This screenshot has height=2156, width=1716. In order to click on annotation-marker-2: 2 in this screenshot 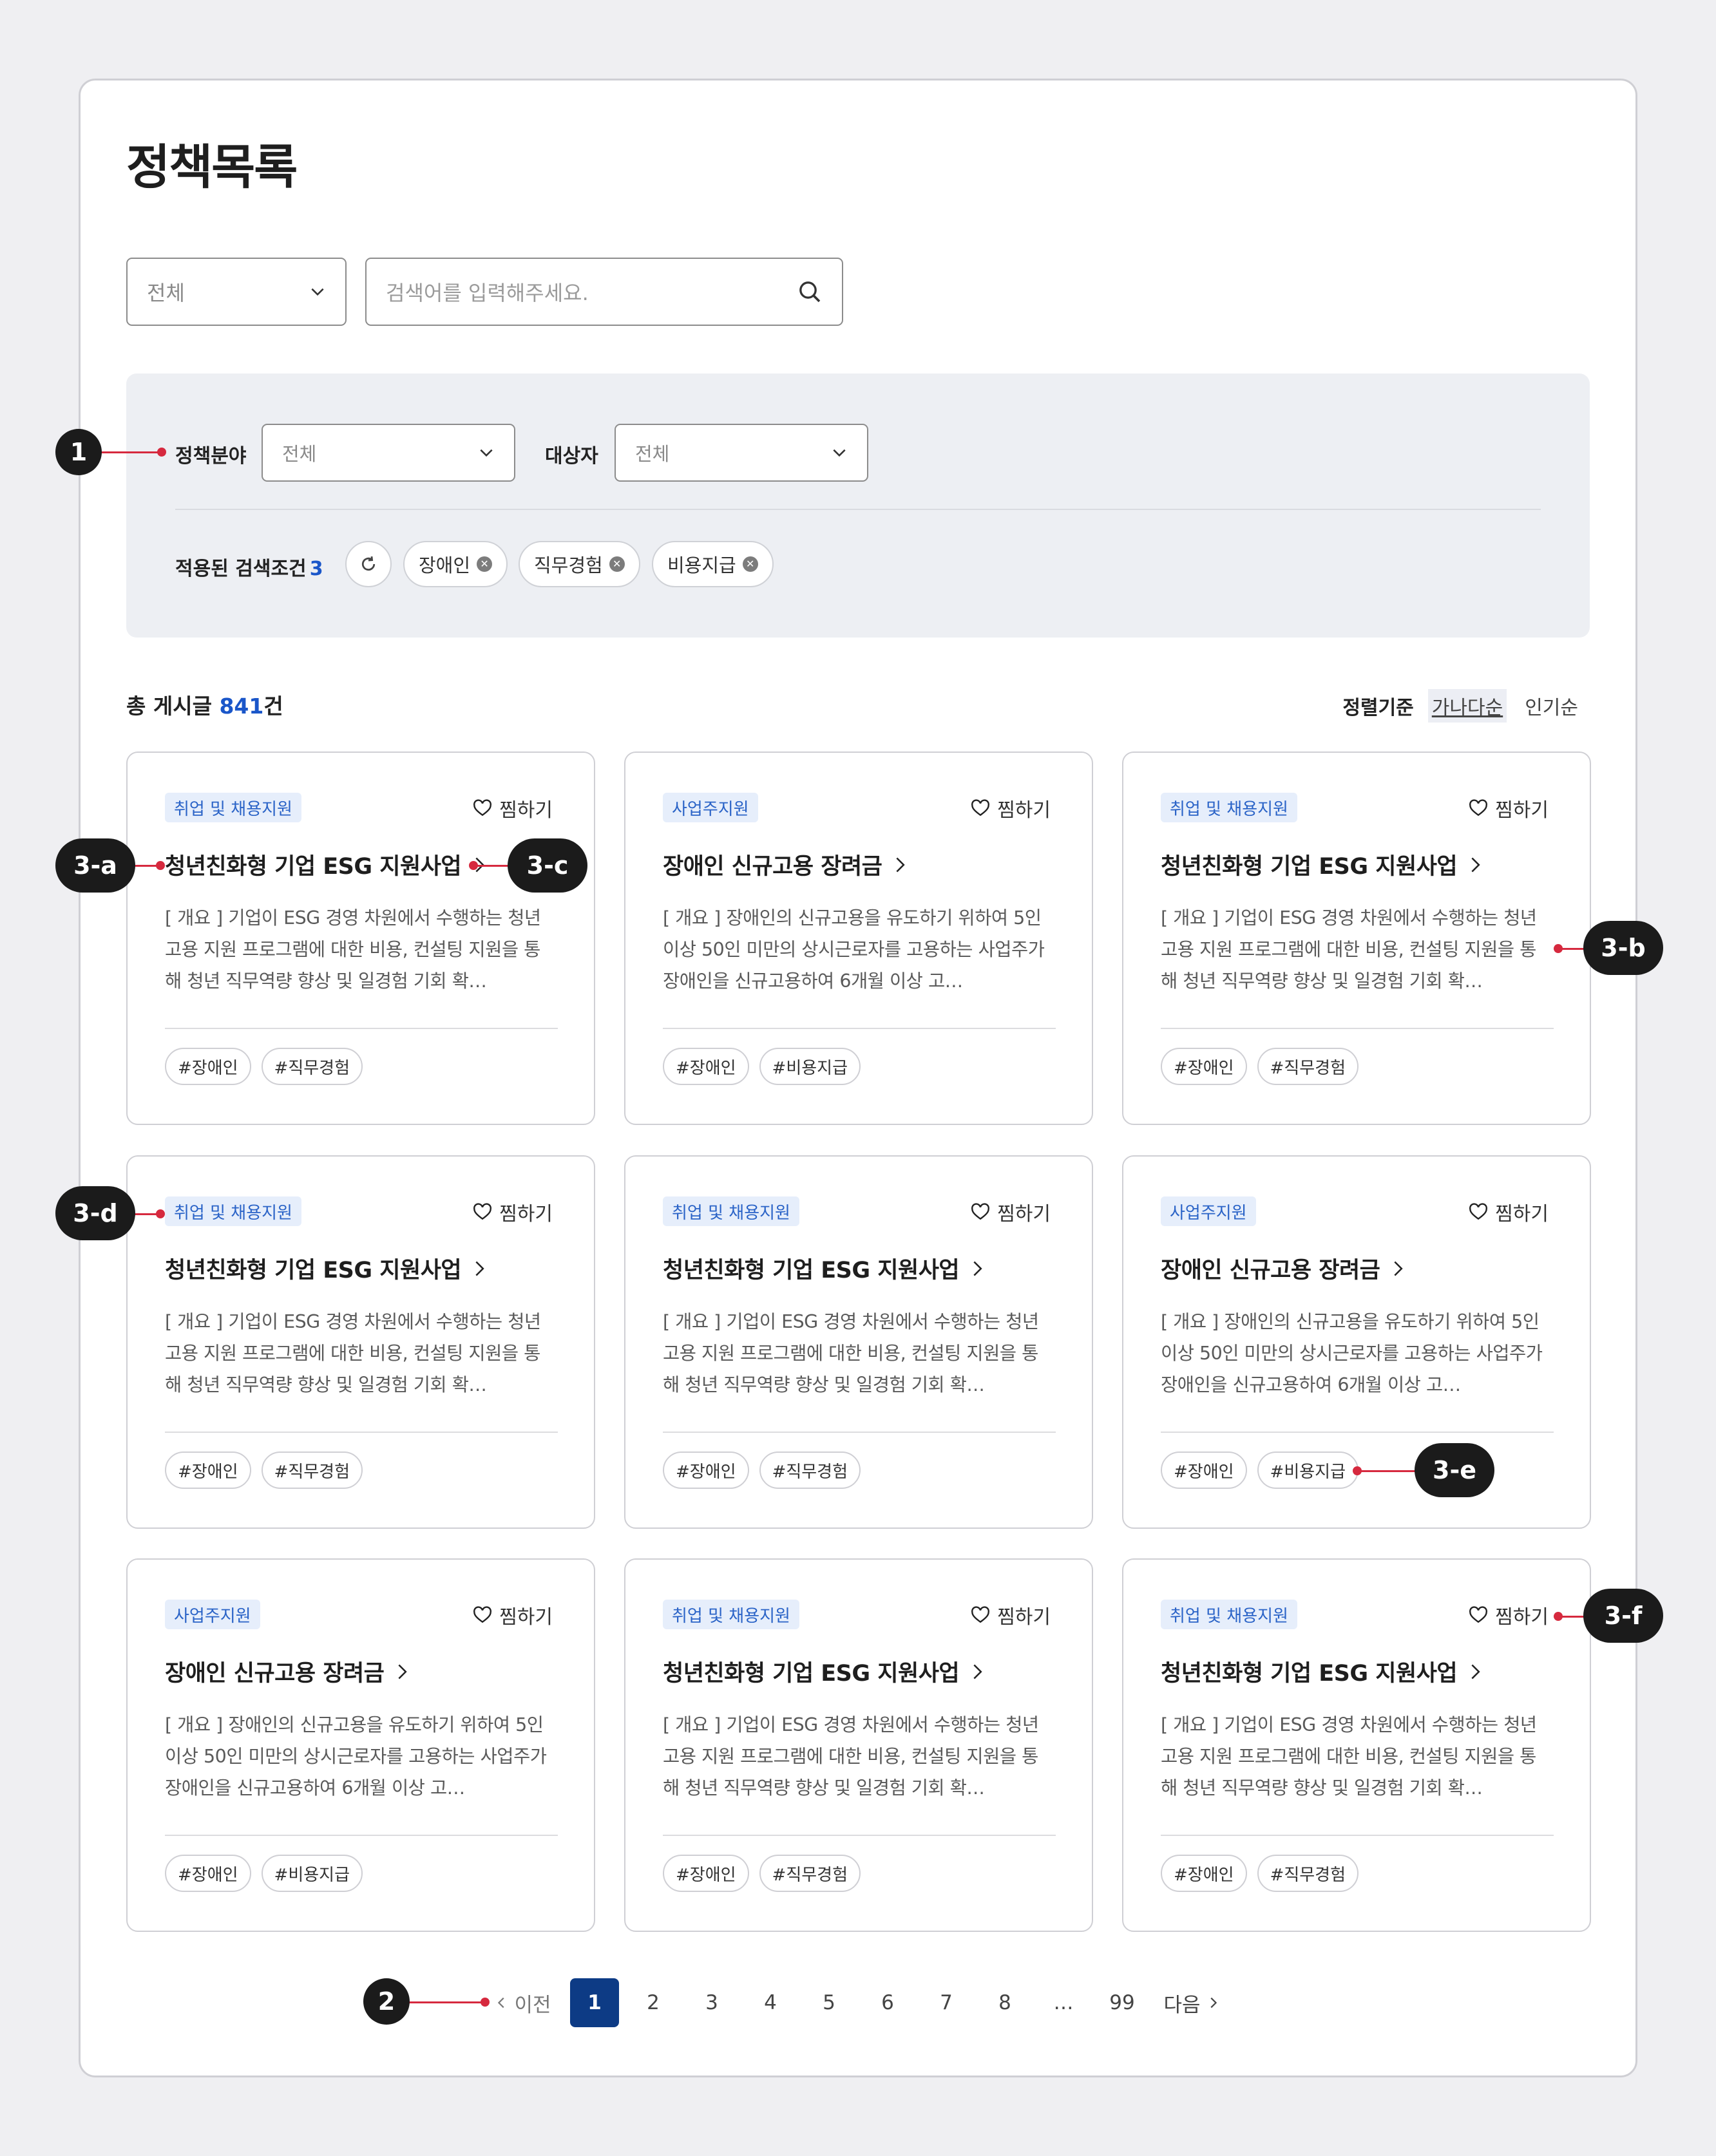, I will do `click(387, 2002)`.